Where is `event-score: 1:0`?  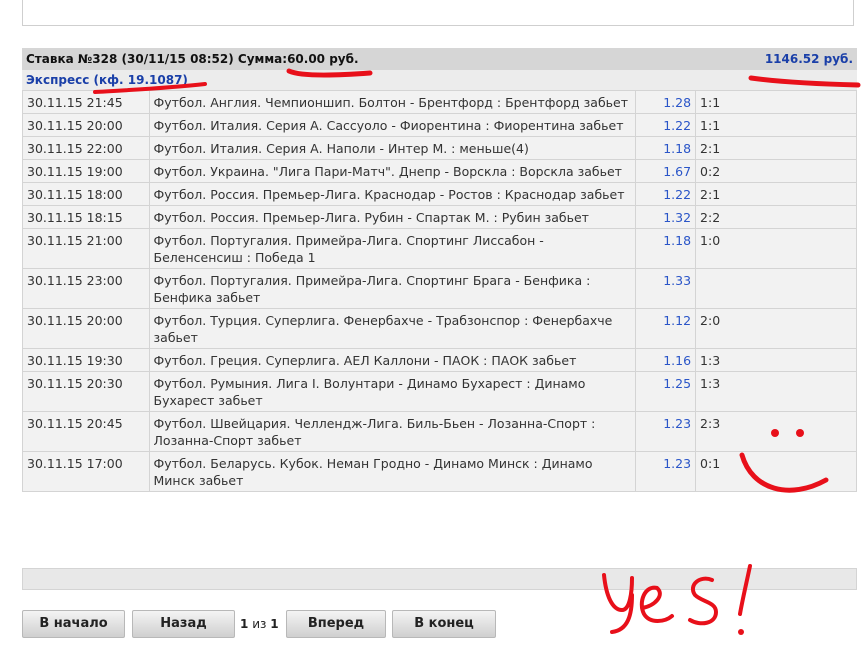
event-score: 1:0 is located at coordinates (776, 248).